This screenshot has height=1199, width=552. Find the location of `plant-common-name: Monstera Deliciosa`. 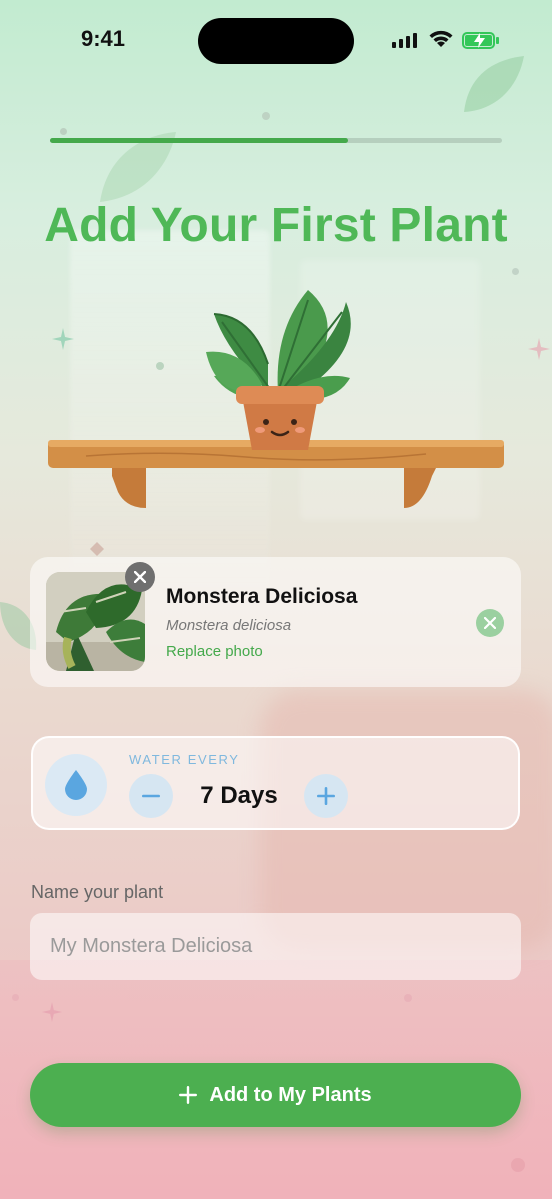

plant-common-name: Monstera Deliciosa is located at coordinates (262, 596).